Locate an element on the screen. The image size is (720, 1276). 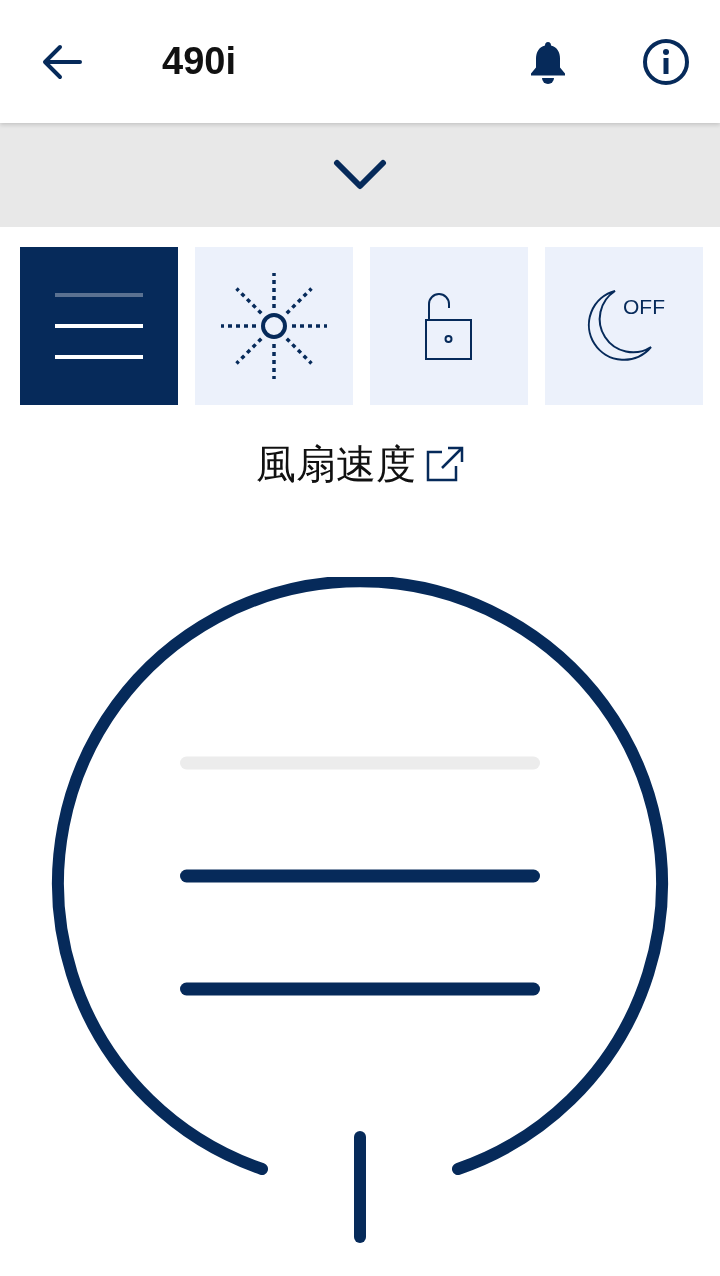
device-title: 490i is located at coordinates (199, 61).